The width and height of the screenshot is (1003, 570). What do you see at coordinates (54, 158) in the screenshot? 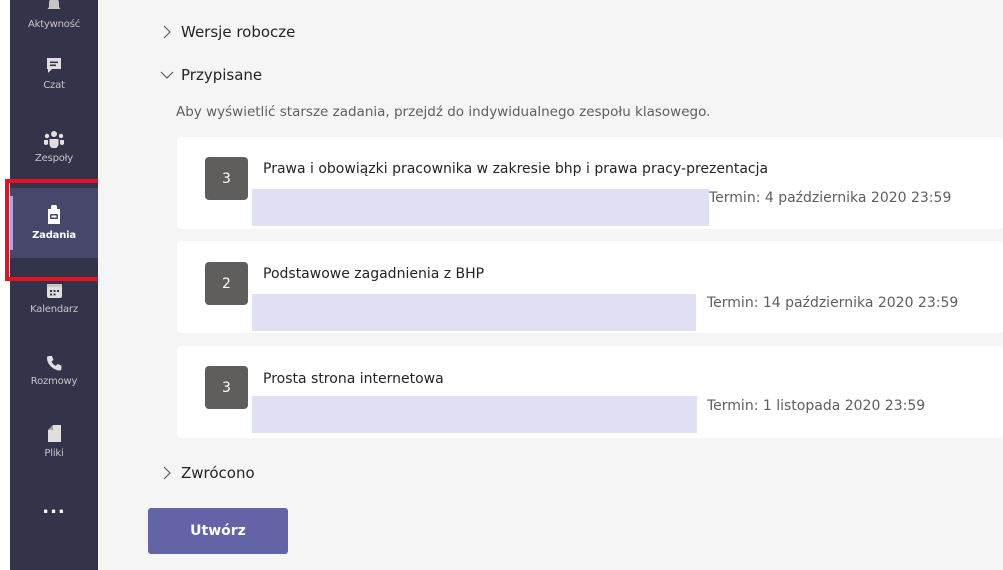
I see `rail-label-teams: Zespoły` at bounding box center [54, 158].